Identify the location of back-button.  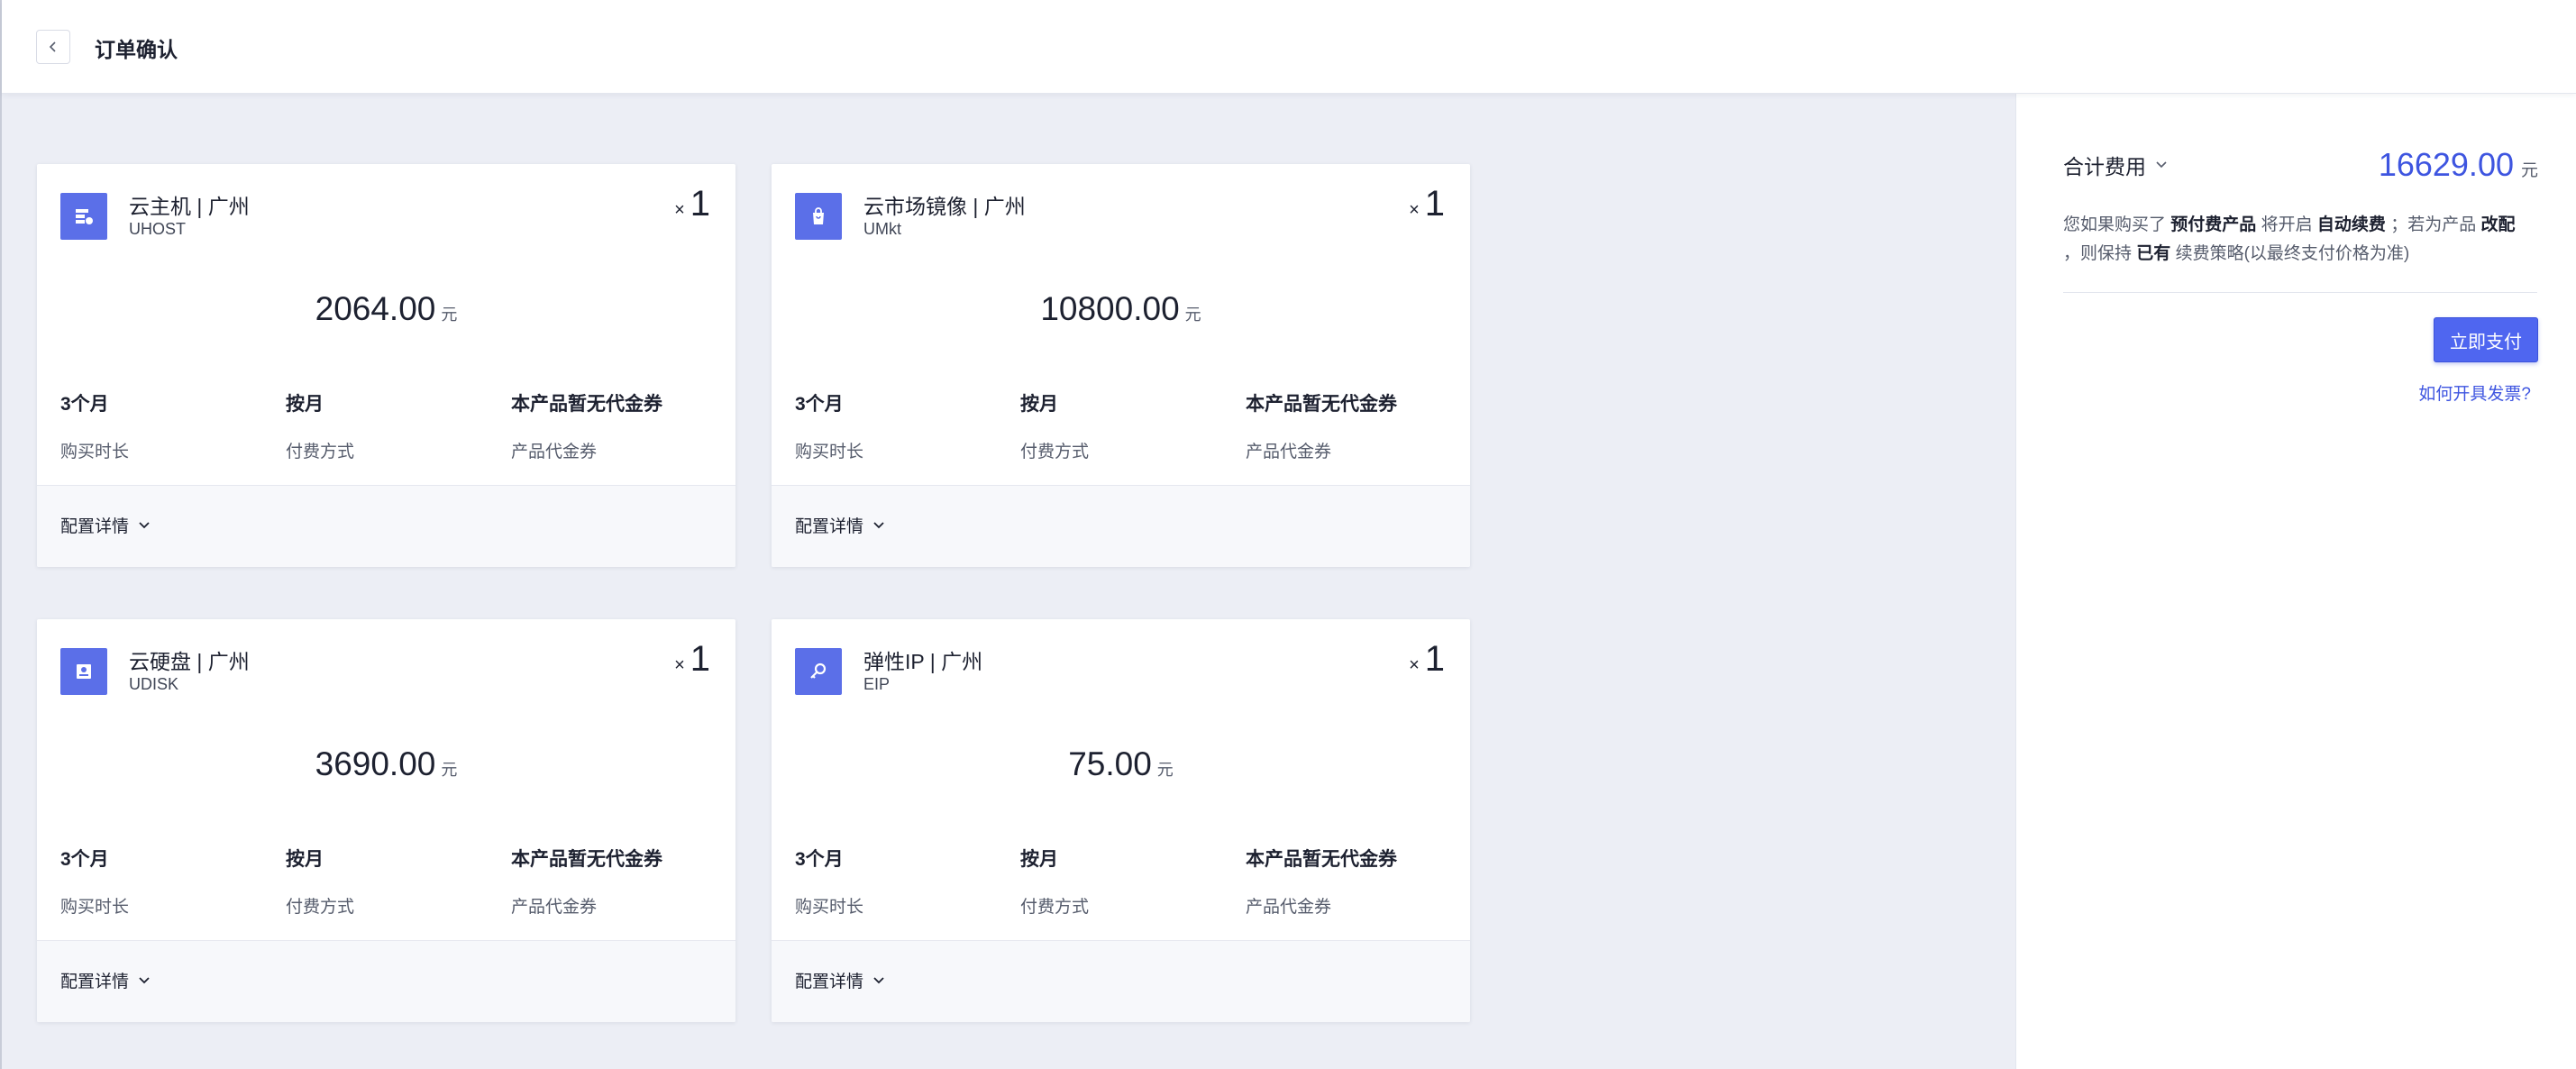
(53, 47).